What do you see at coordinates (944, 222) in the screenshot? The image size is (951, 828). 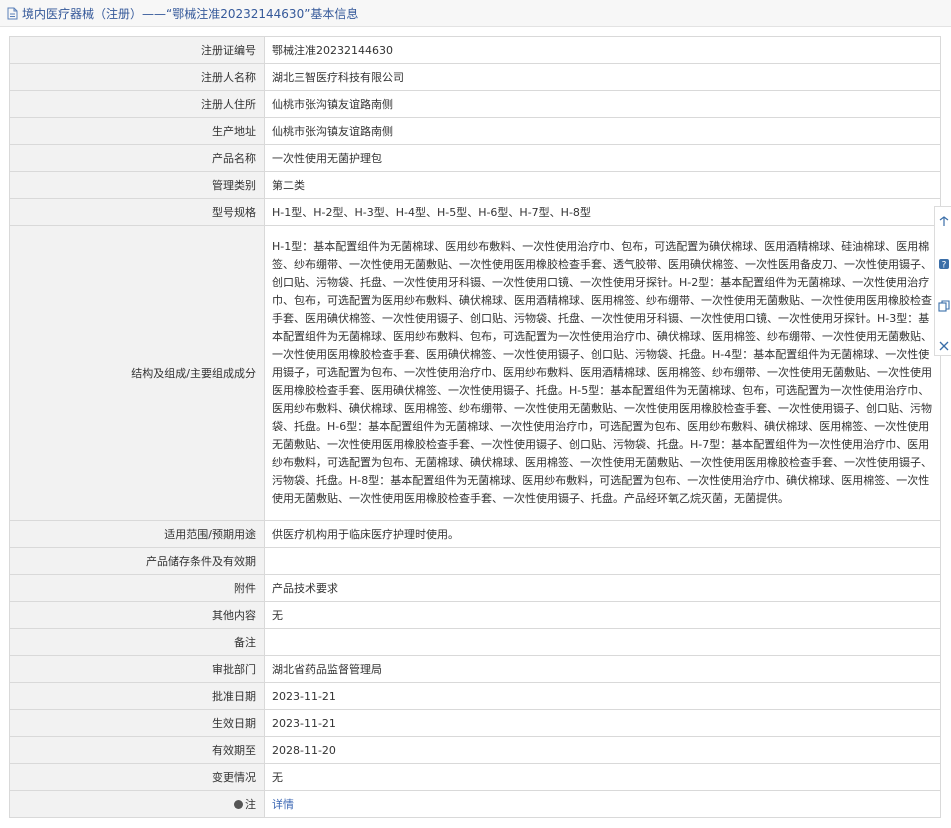 I see `share-icon` at bounding box center [944, 222].